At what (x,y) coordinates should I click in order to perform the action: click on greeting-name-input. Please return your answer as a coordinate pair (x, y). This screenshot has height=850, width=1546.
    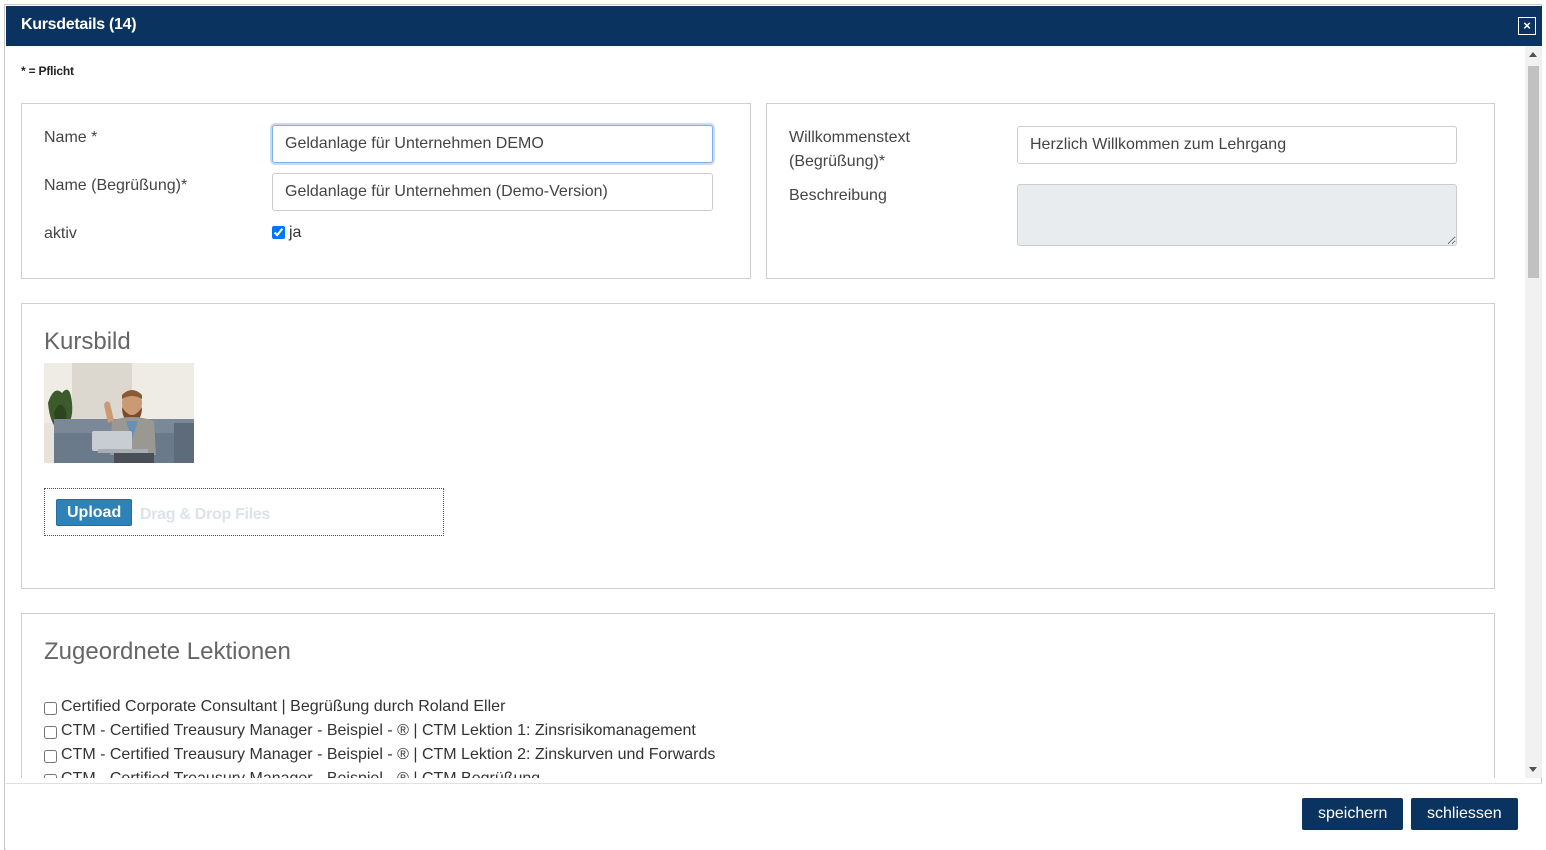
    Looking at the image, I should click on (492, 192).